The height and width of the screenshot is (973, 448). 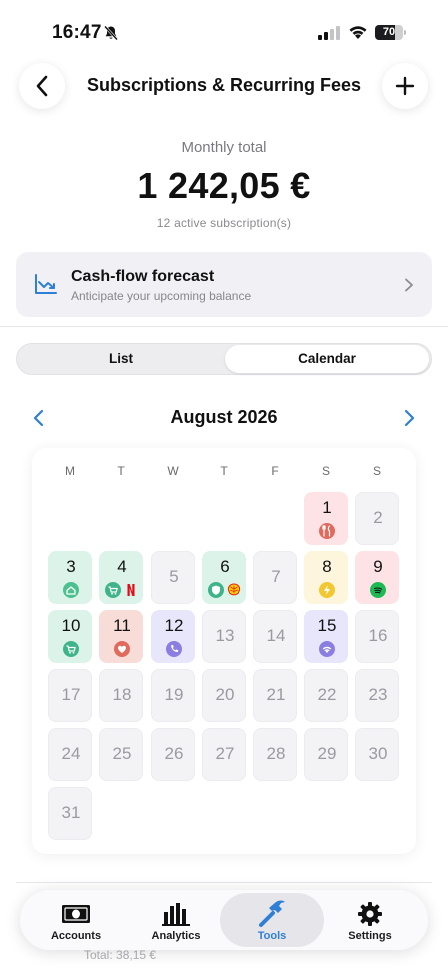 What do you see at coordinates (46, 284) in the screenshot?
I see `trend-chart-icon` at bounding box center [46, 284].